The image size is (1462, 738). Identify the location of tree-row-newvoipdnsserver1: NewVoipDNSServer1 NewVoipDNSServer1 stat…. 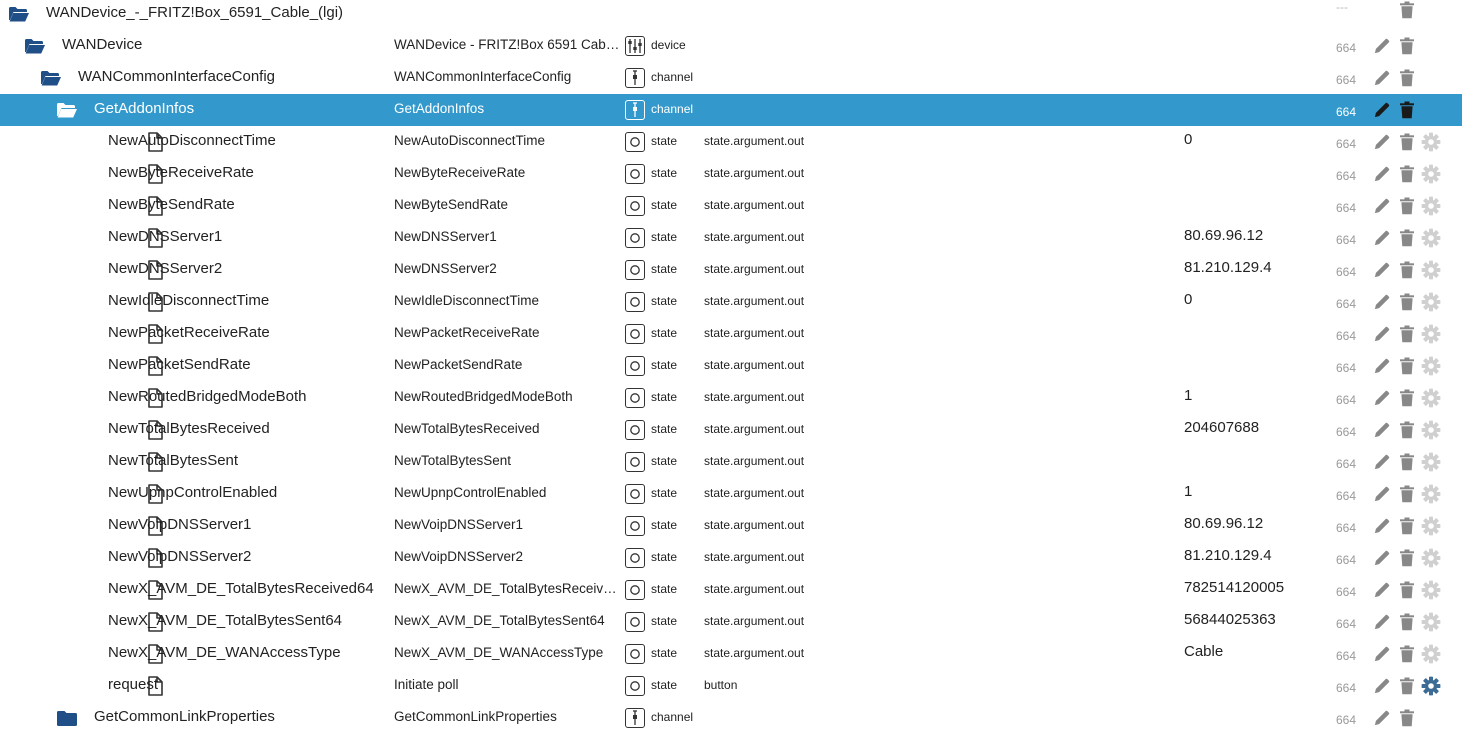
(731, 526).